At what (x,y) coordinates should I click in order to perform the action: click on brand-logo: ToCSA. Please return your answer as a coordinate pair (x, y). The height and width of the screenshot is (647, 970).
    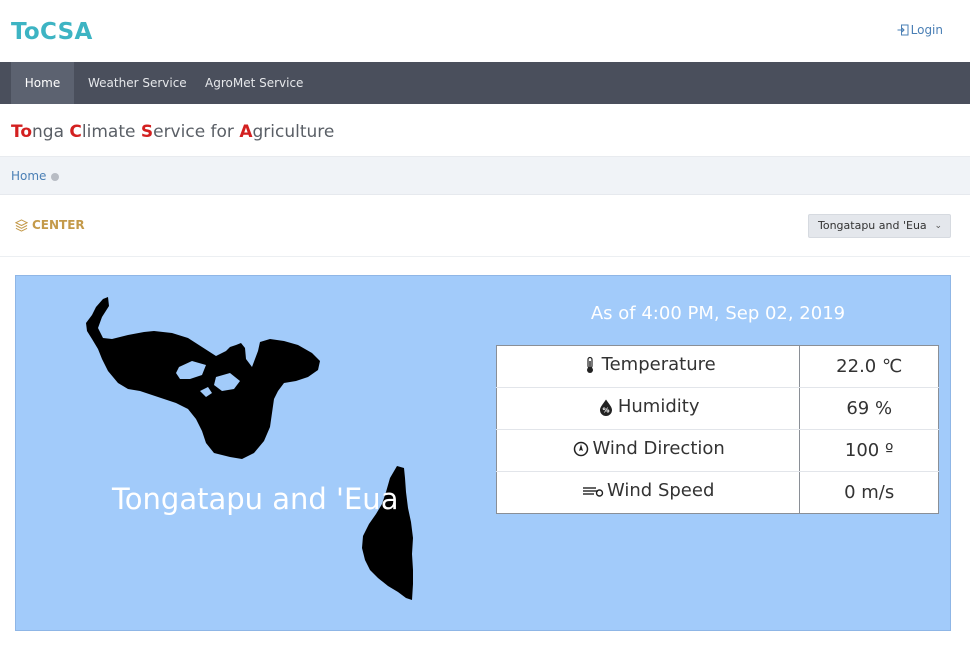
    Looking at the image, I should click on (52, 32).